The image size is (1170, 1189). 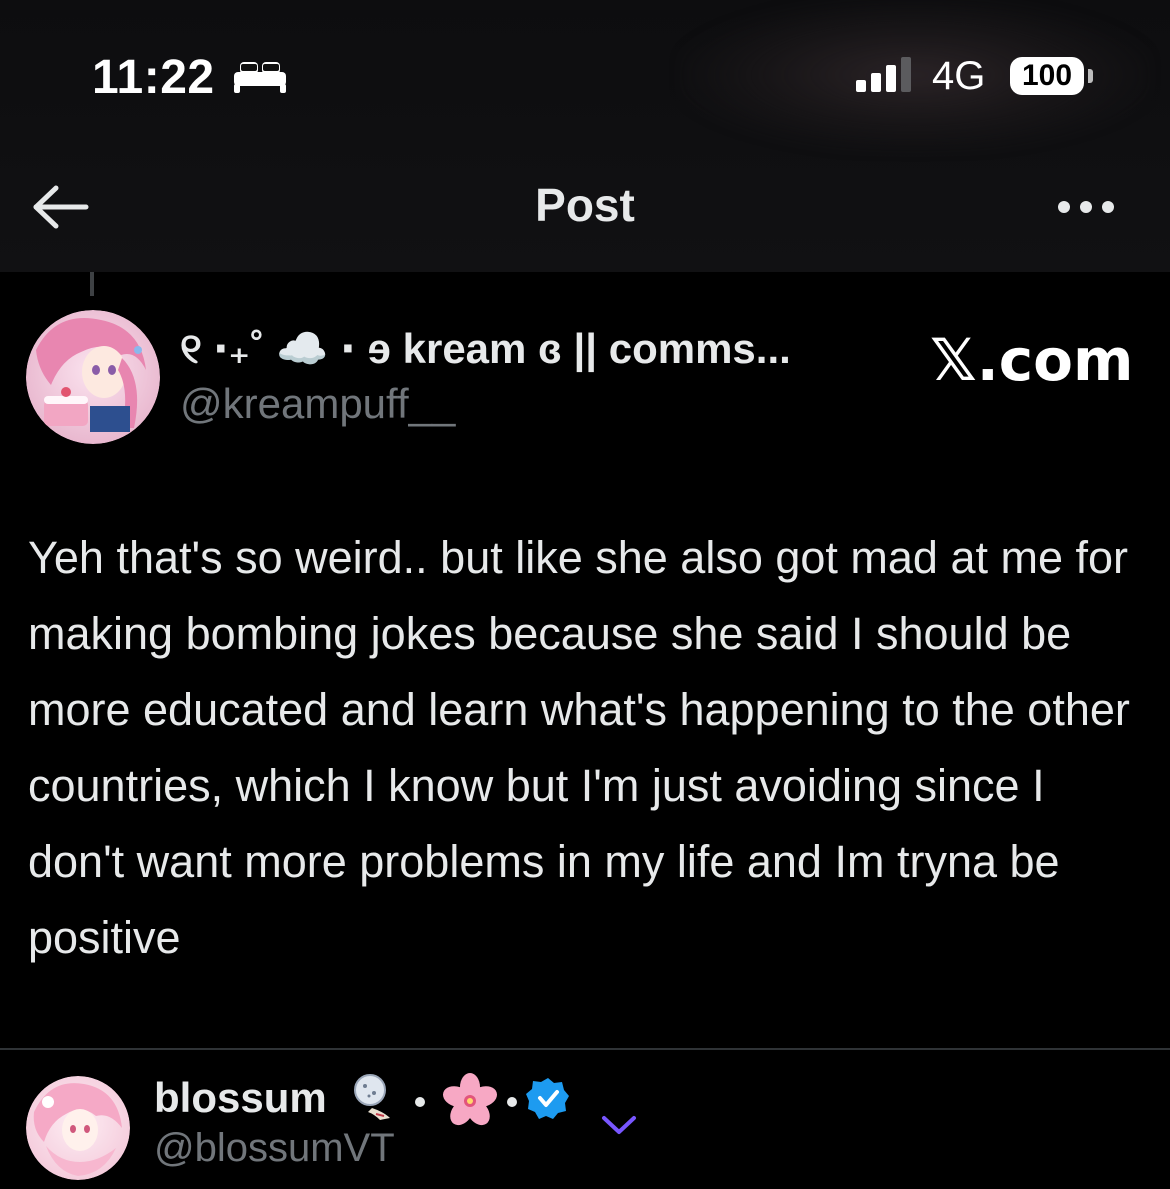 I want to click on divider, so click(x=585, y=1049).